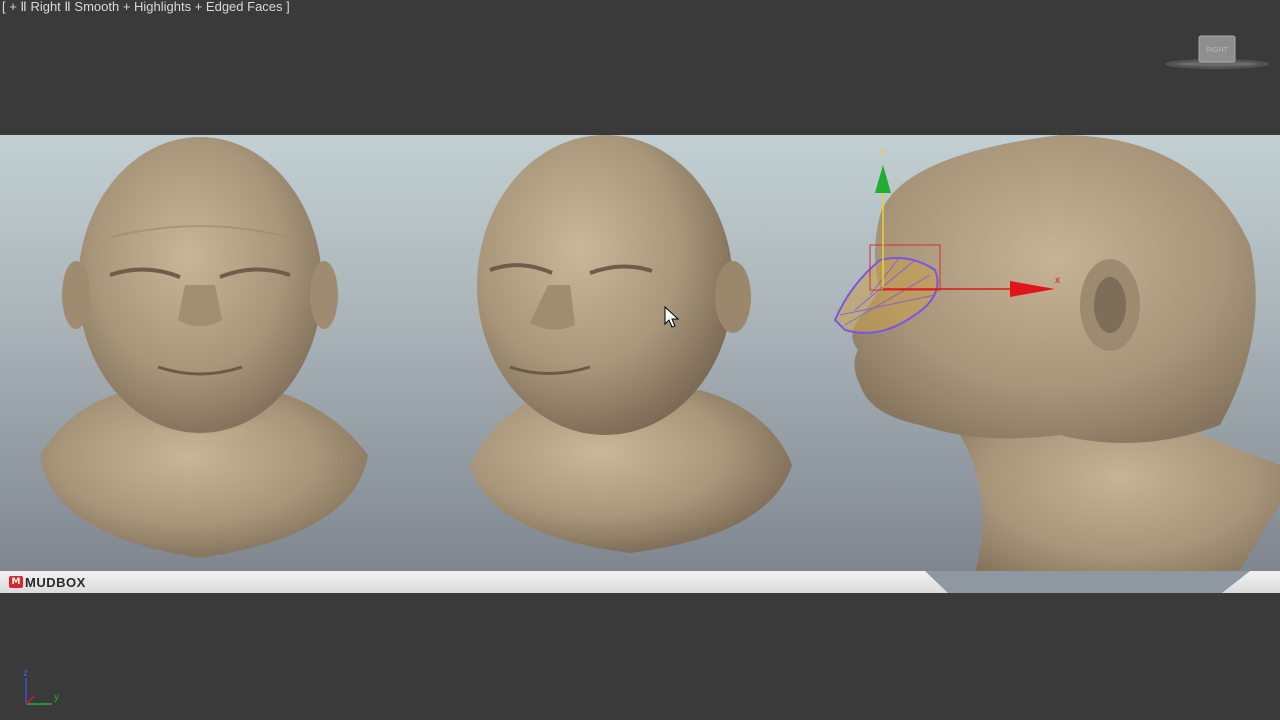 Image resolution: width=1280 pixels, height=720 pixels. I want to click on gizmo-y-label: y, so click(882, 152).